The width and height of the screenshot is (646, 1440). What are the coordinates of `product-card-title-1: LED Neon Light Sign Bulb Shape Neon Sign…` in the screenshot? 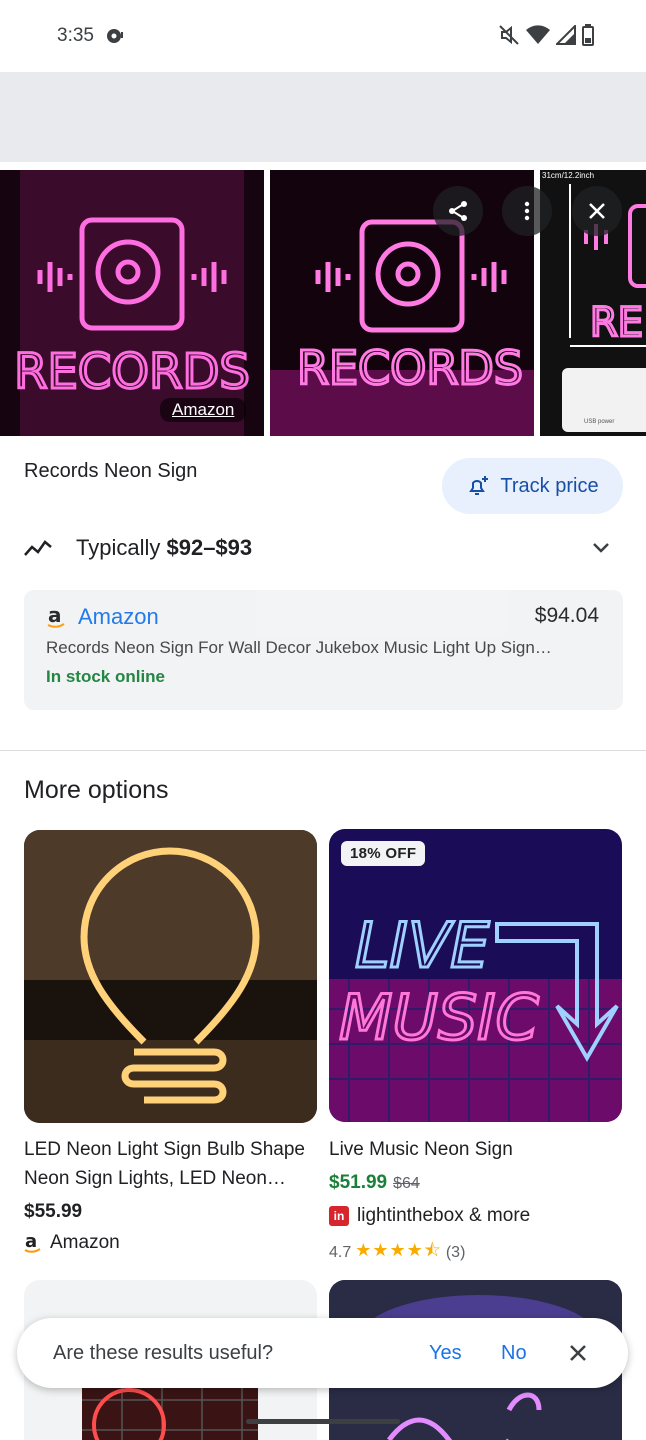 It's located at (164, 1164).